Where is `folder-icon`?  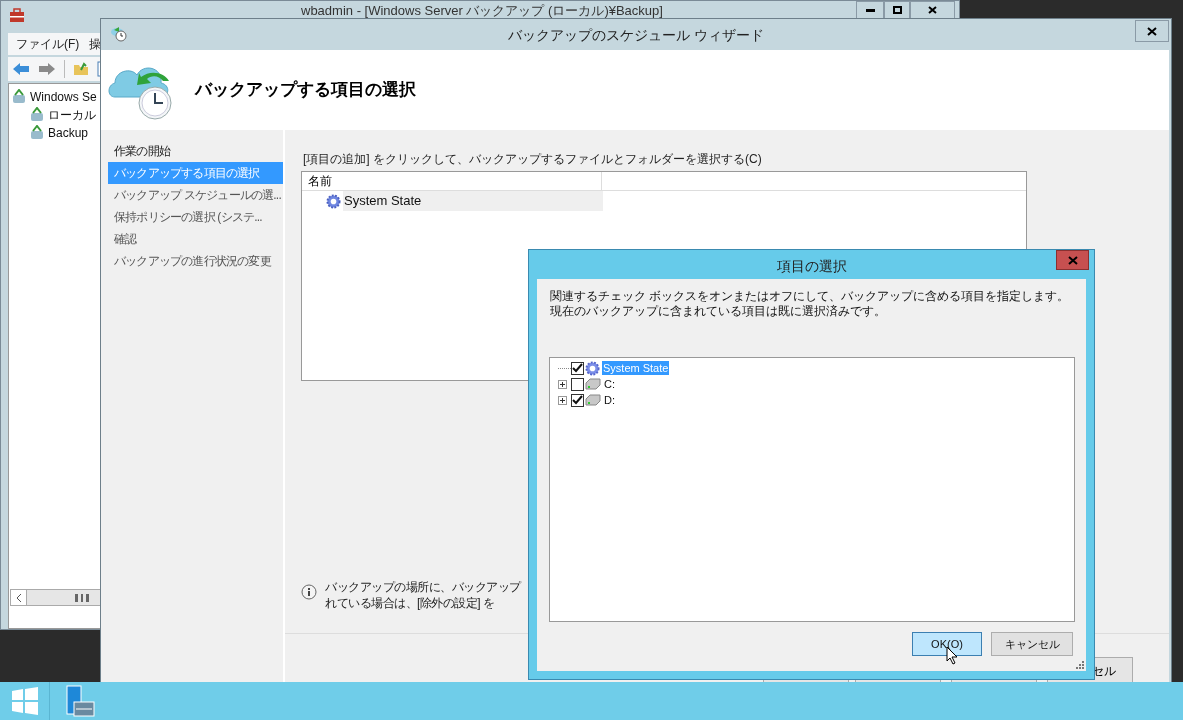 folder-icon is located at coordinates (81, 69).